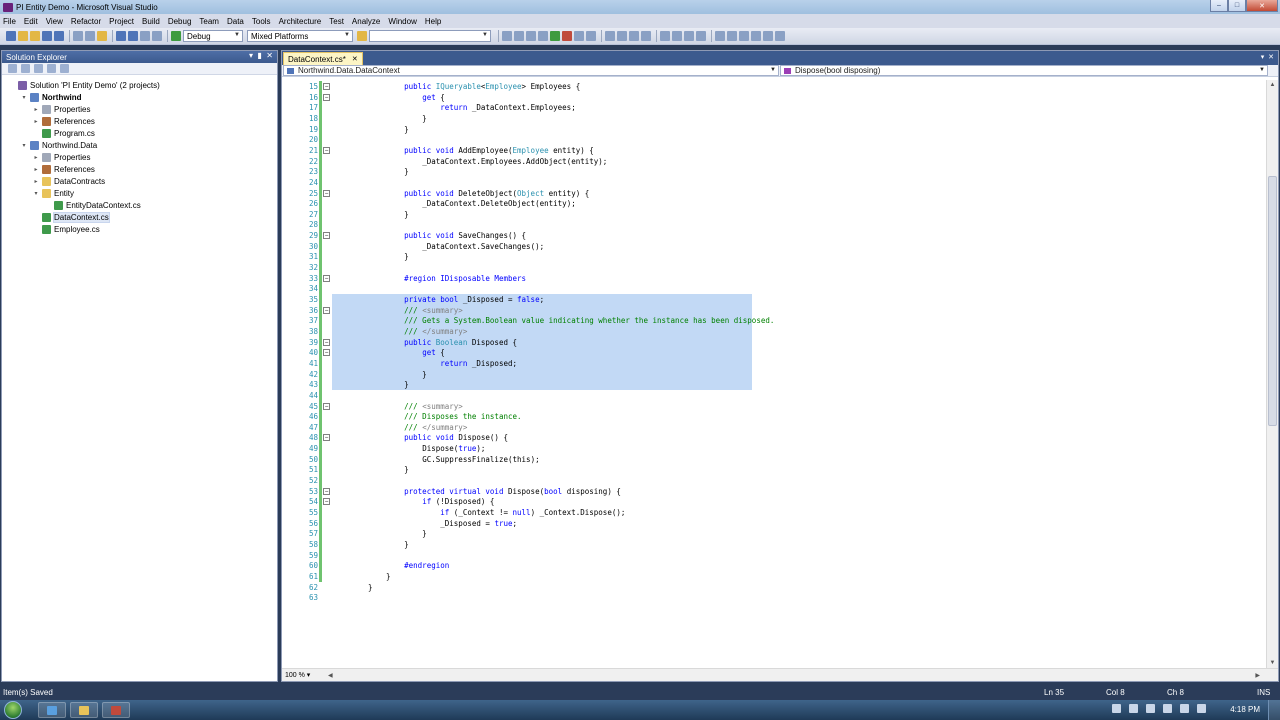 This screenshot has width=1280, height=720. Describe the element at coordinates (1237, 6) in the screenshot. I see `maximize-button: □` at that location.